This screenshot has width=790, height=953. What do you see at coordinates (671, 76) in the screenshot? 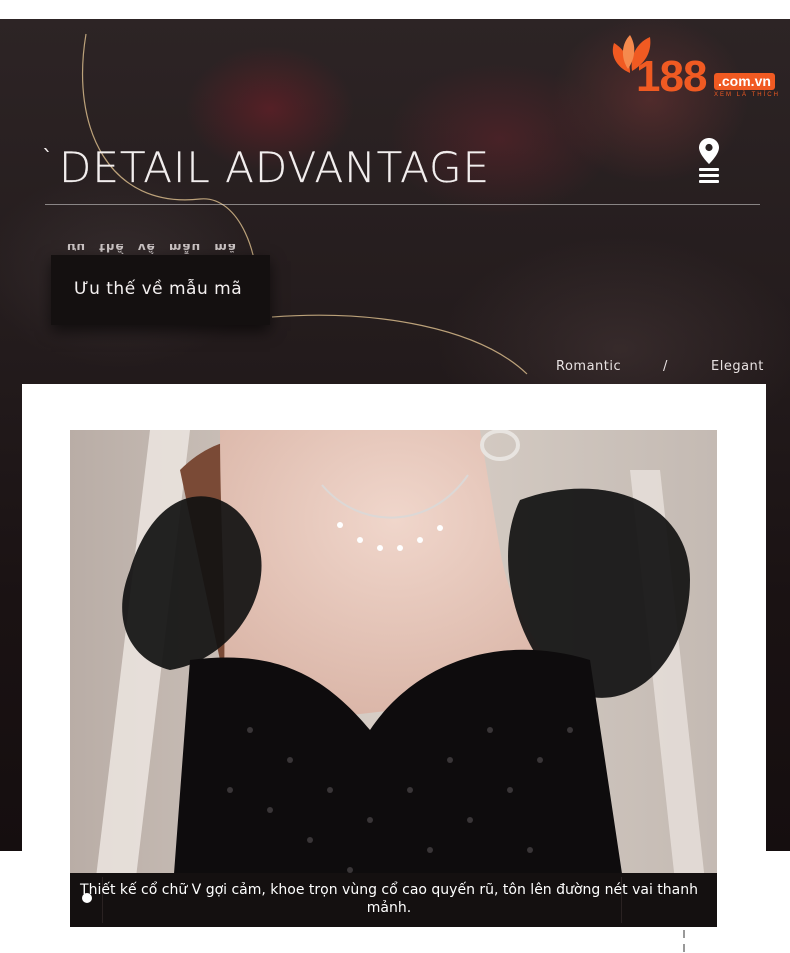
I see `brand-number: 188` at bounding box center [671, 76].